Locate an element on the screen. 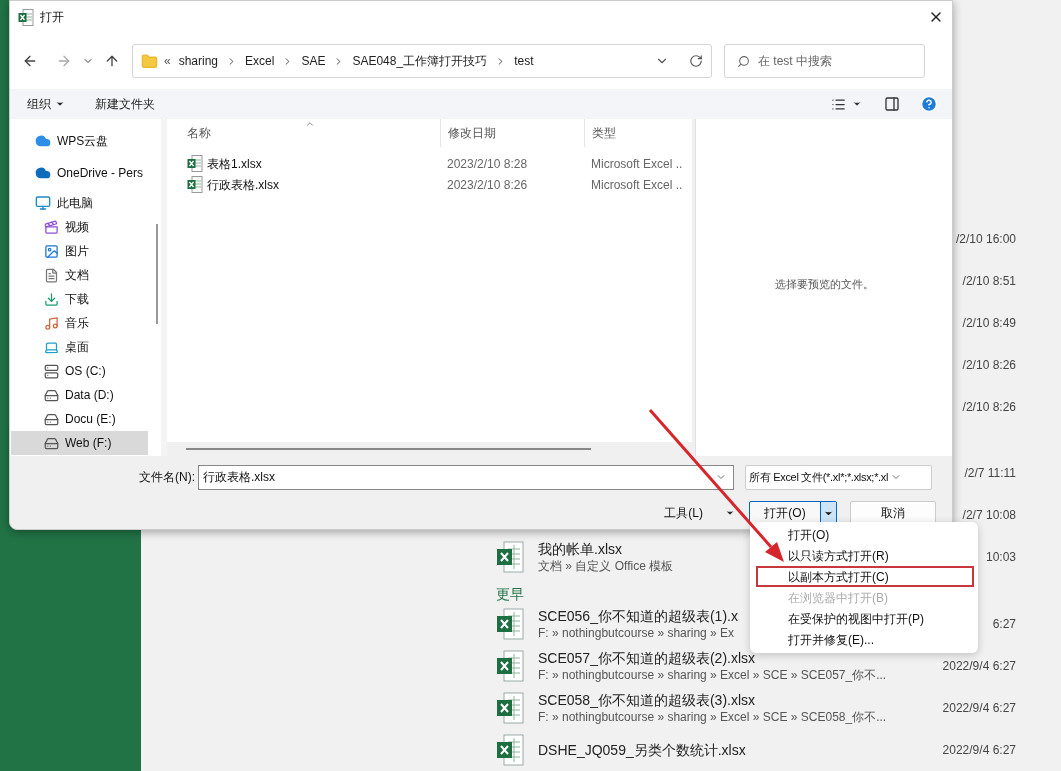  menu-item: 在受保护的视图中打开(P) is located at coordinates (865, 618).